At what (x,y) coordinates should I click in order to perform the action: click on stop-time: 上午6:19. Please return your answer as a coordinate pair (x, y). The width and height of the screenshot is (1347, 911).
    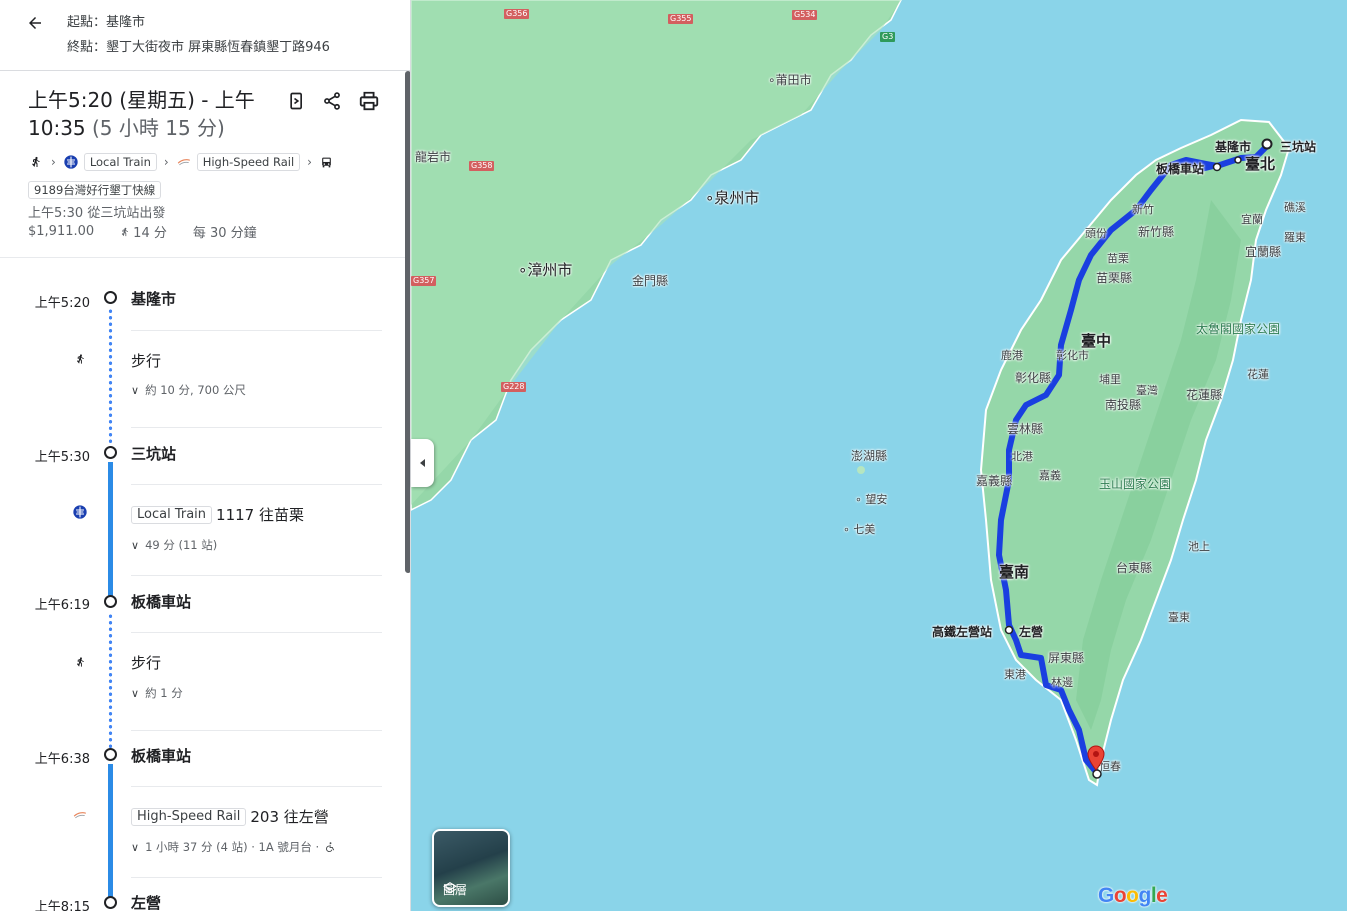
    Looking at the image, I should click on (62, 605).